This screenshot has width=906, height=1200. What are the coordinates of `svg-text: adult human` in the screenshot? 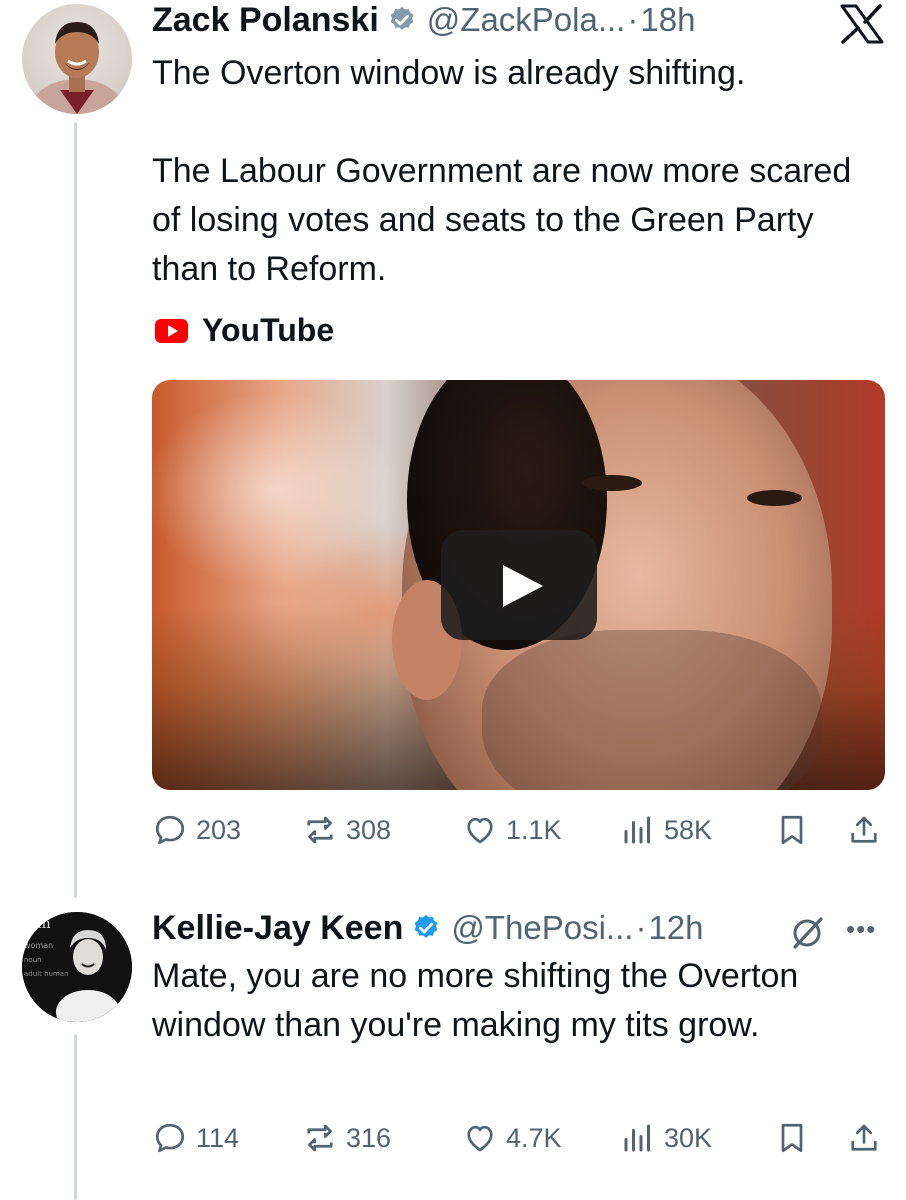 It's located at (46, 974).